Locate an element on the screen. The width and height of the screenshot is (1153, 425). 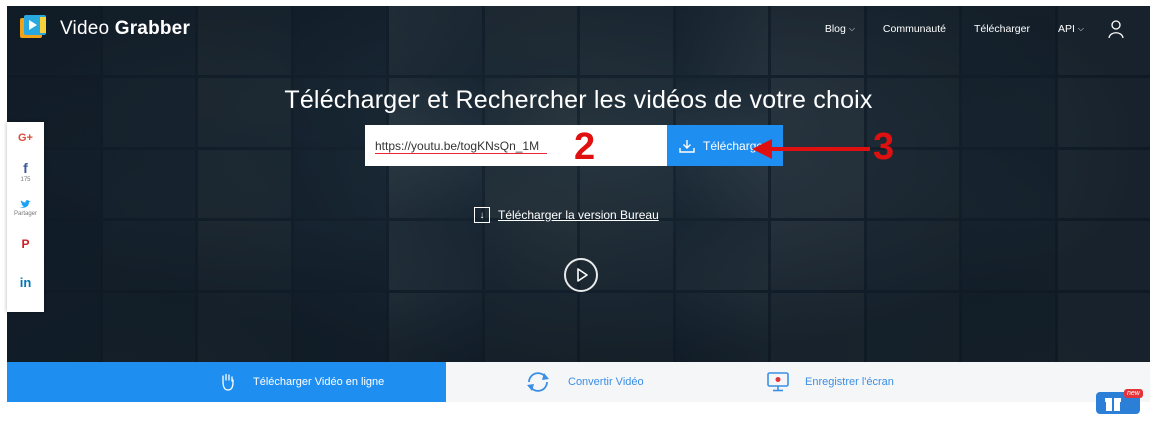
annotation-step-3: 3 is located at coordinates (884, 147).